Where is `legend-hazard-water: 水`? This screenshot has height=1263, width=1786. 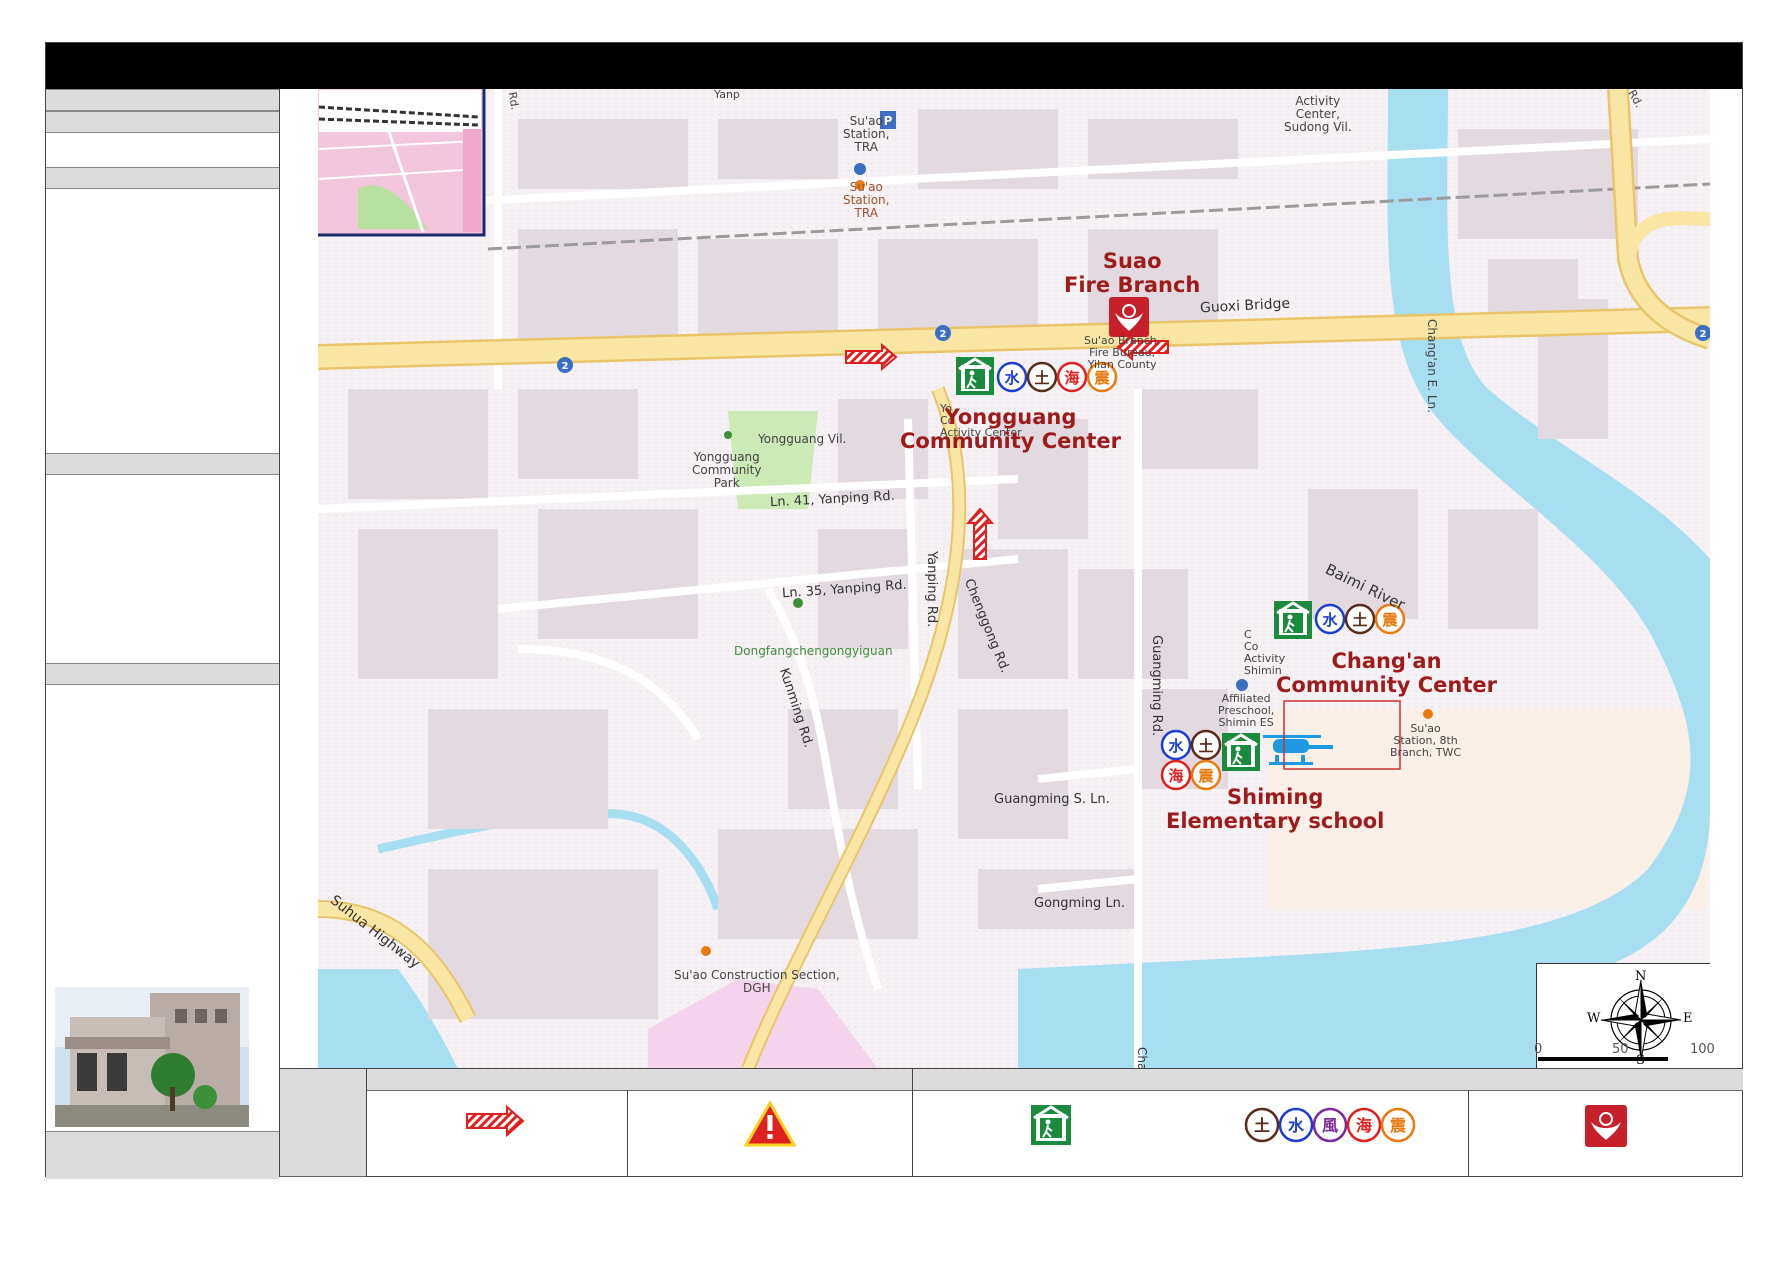
legend-hazard-water: 水 is located at coordinates (1296, 1125).